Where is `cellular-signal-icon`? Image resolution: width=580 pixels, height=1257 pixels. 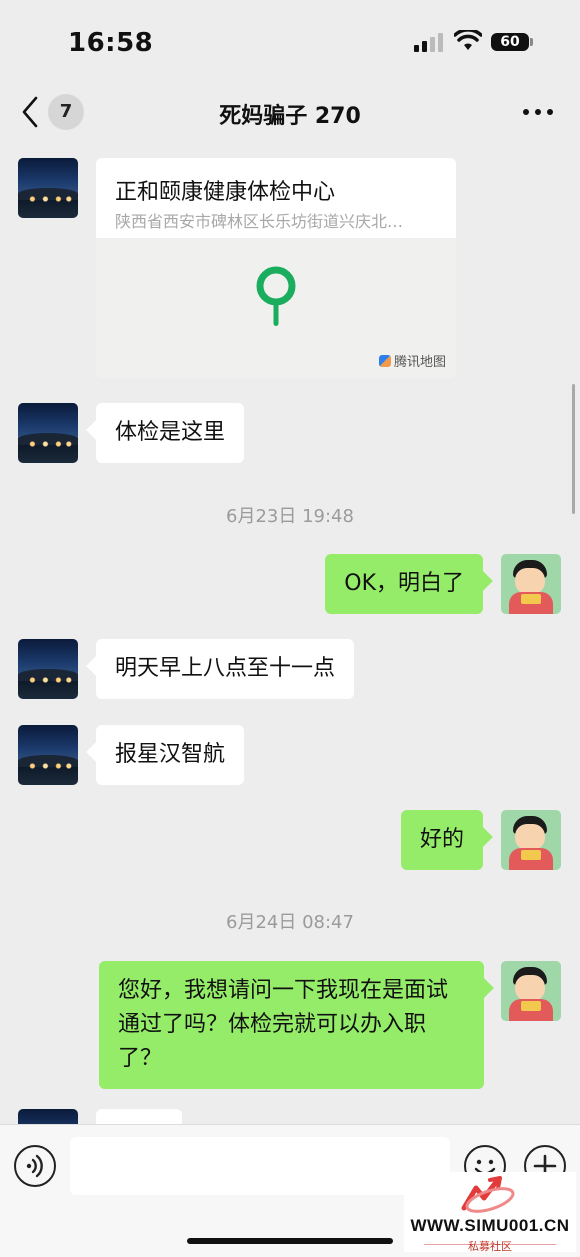
cellular-signal-icon is located at coordinates (428, 42).